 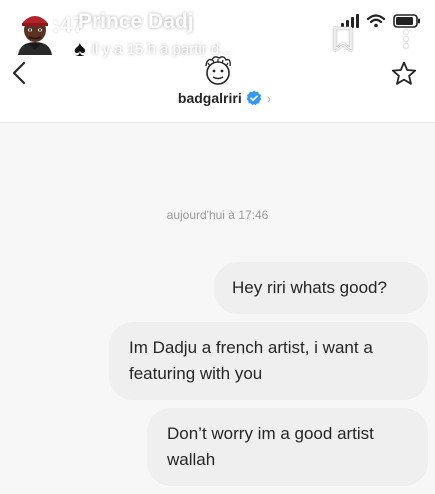 I want to click on story-author-name: Prince Dadj, so click(x=136, y=22).